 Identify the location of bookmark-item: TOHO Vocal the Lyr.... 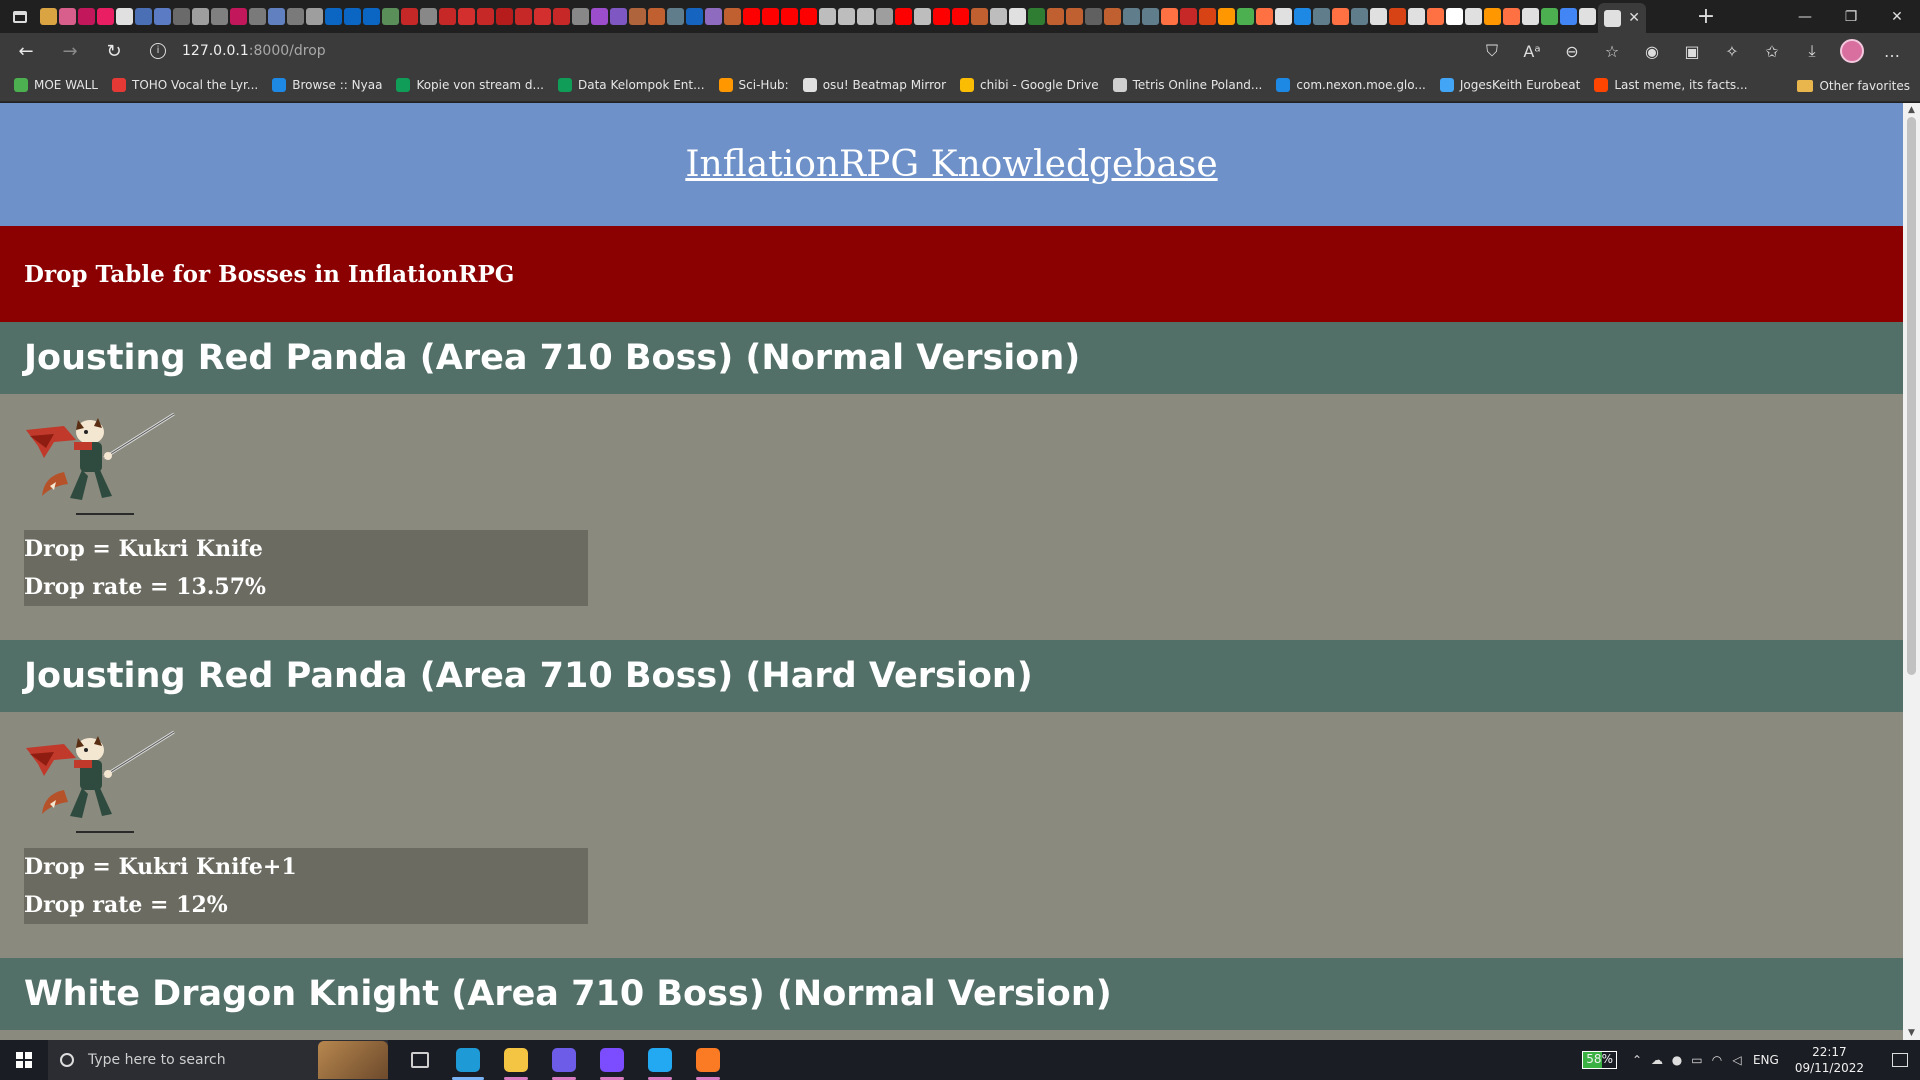
(184, 85).